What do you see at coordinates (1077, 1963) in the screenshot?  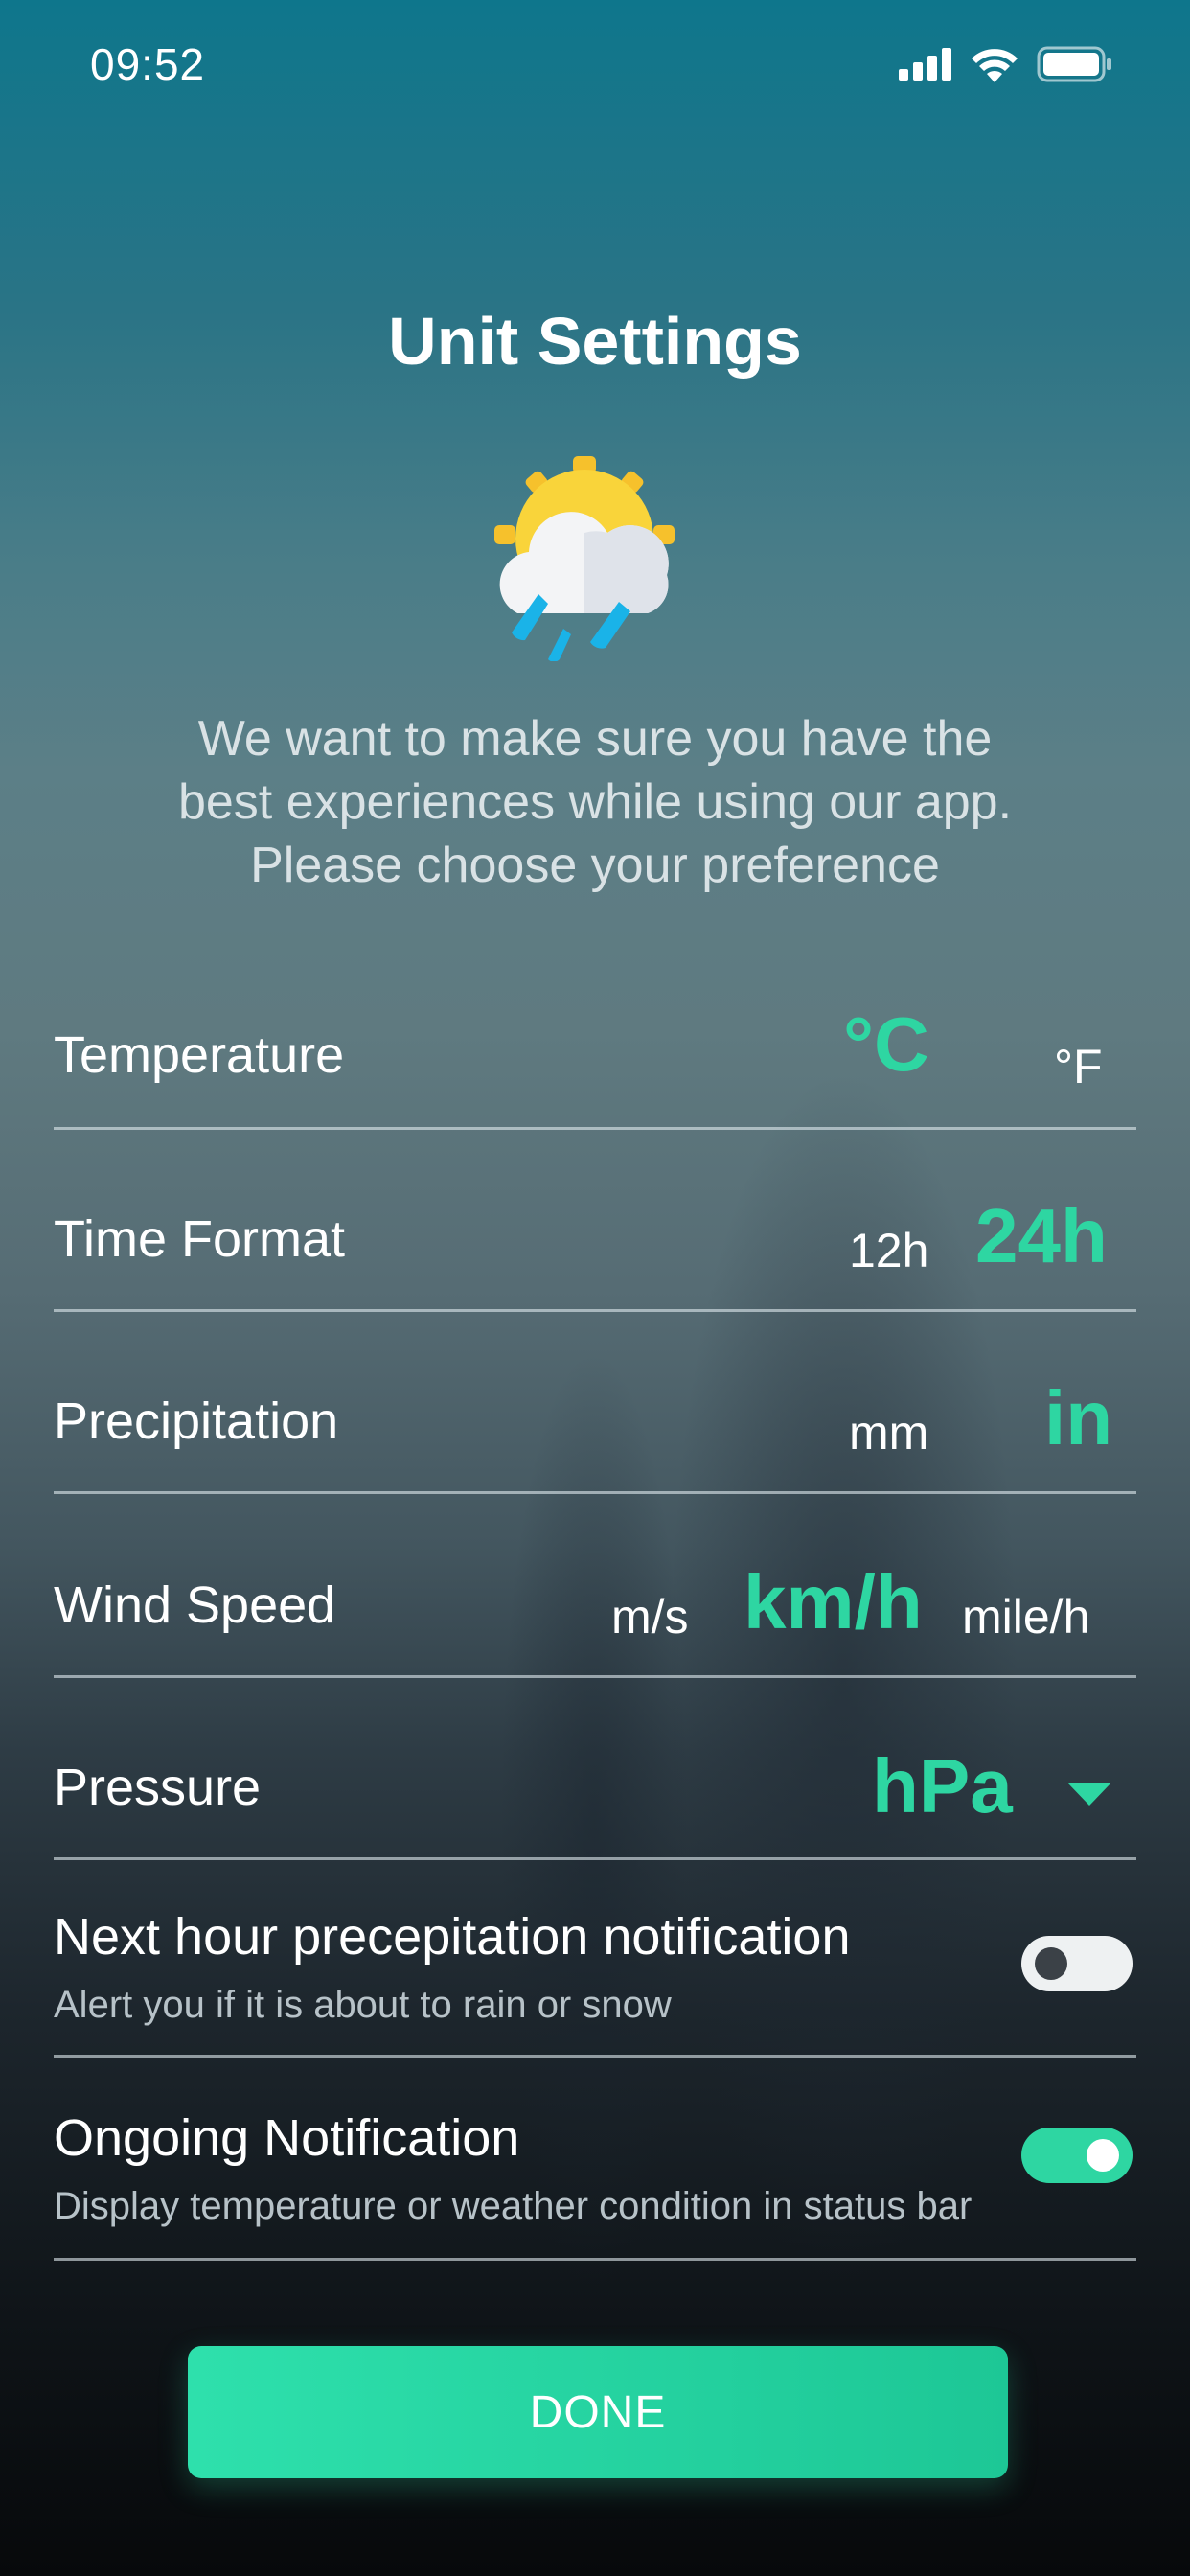 I see `next-hour-notification-toggle` at bounding box center [1077, 1963].